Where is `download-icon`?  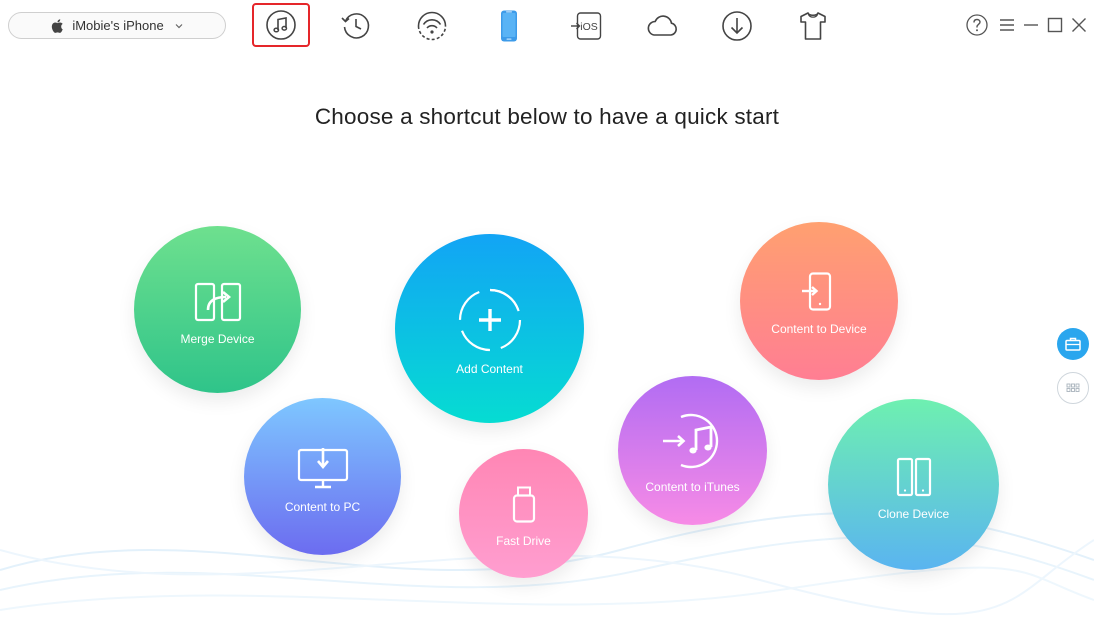
download-icon is located at coordinates (737, 26).